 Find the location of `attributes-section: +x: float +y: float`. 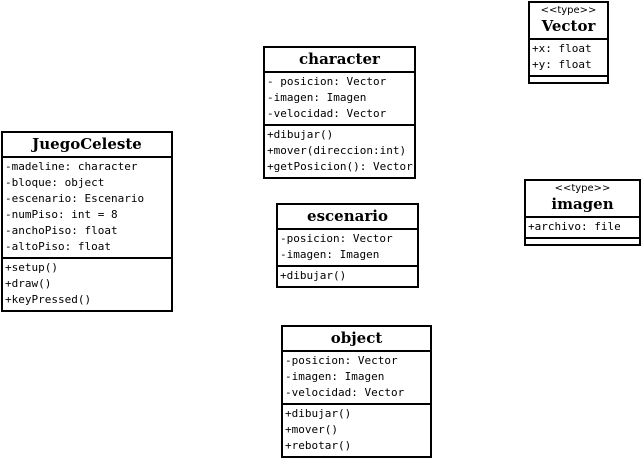

attributes-section: +x: float +y: float is located at coordinates (568, 58).